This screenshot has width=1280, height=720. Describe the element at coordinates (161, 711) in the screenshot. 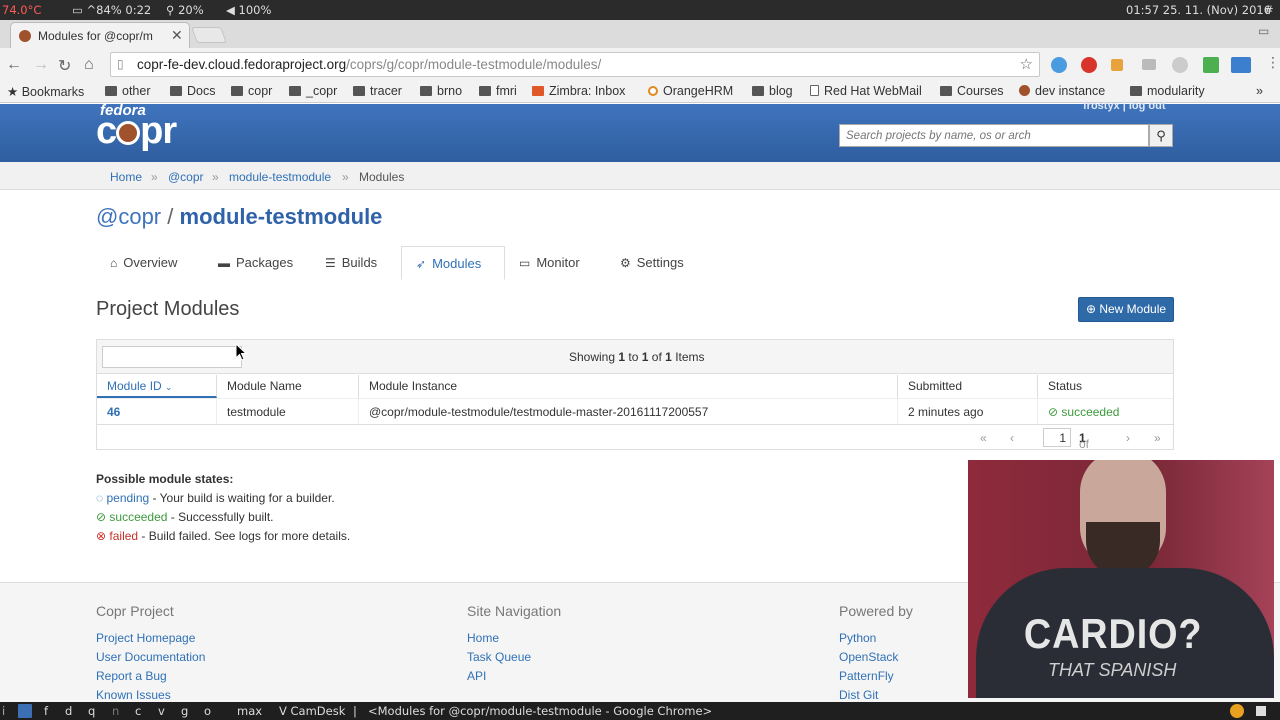

I see `workspace-tag: v` at that location.